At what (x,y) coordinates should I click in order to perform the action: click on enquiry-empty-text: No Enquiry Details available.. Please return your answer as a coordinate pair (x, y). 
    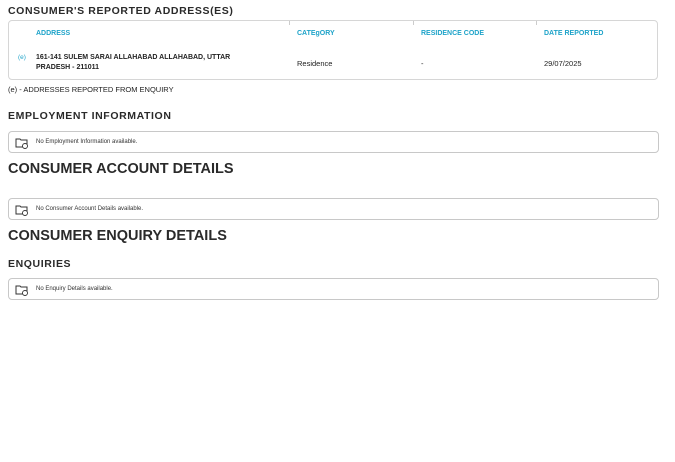
    Looking at the image, I should click on (74, 289).